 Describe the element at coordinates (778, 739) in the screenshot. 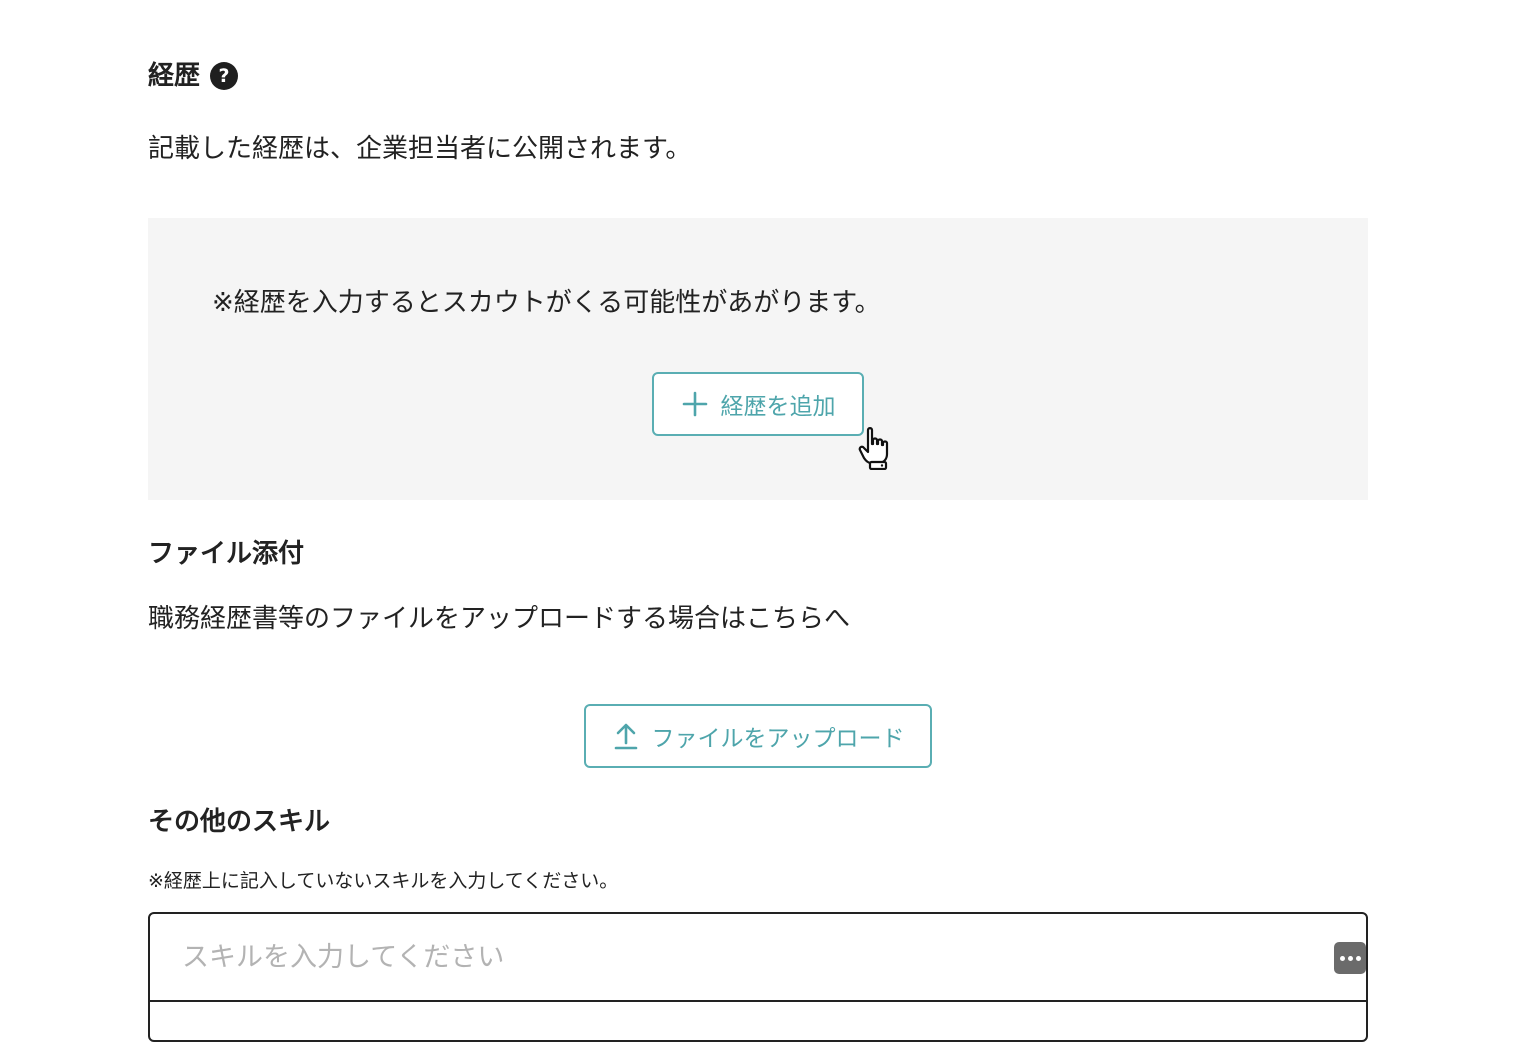

I see `upload-file-button-label: ファイルをアップロード` at that location.